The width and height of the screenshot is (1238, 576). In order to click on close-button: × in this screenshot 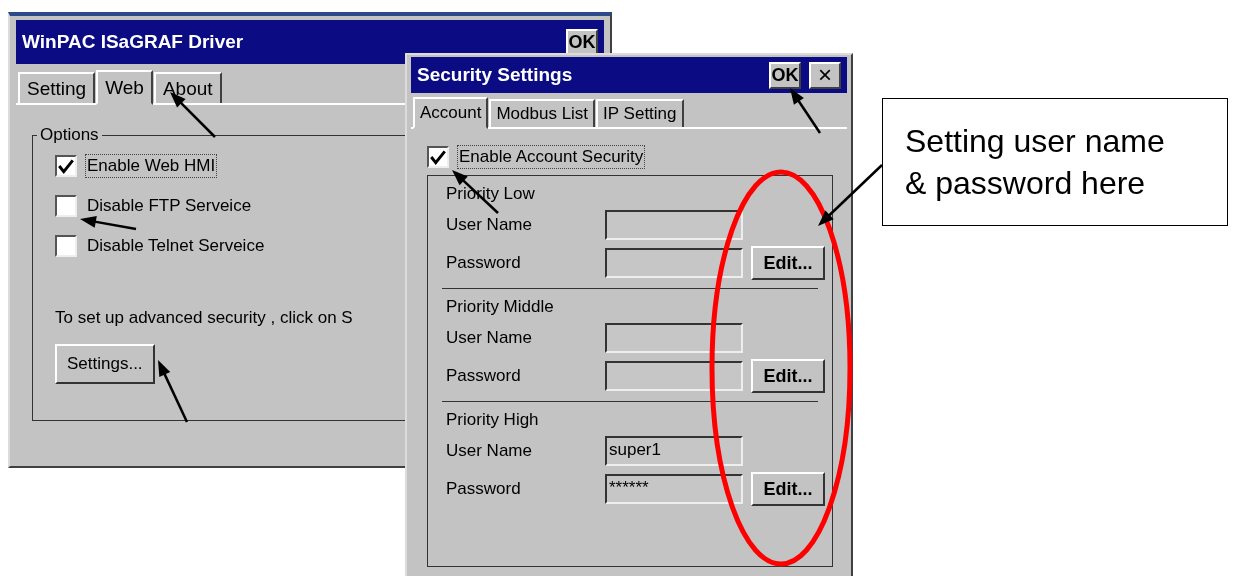, I will do `click(825, 75)`.